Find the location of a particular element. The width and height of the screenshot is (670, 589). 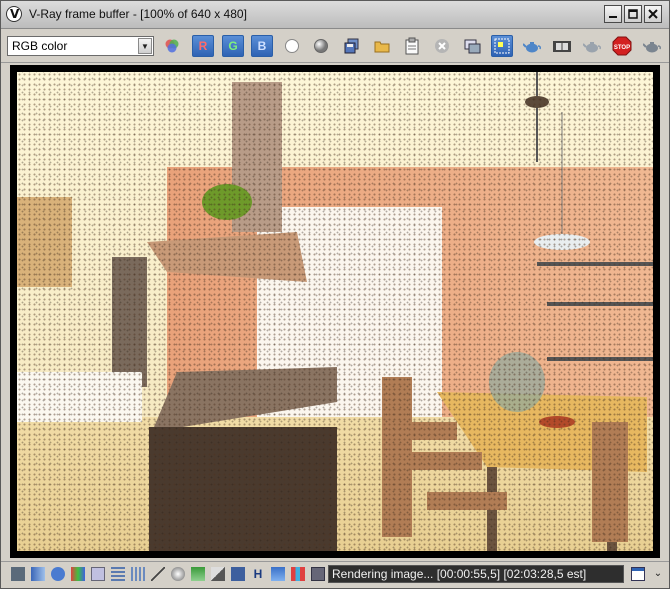

clipboard-icon is located at coordinates (412, 46).